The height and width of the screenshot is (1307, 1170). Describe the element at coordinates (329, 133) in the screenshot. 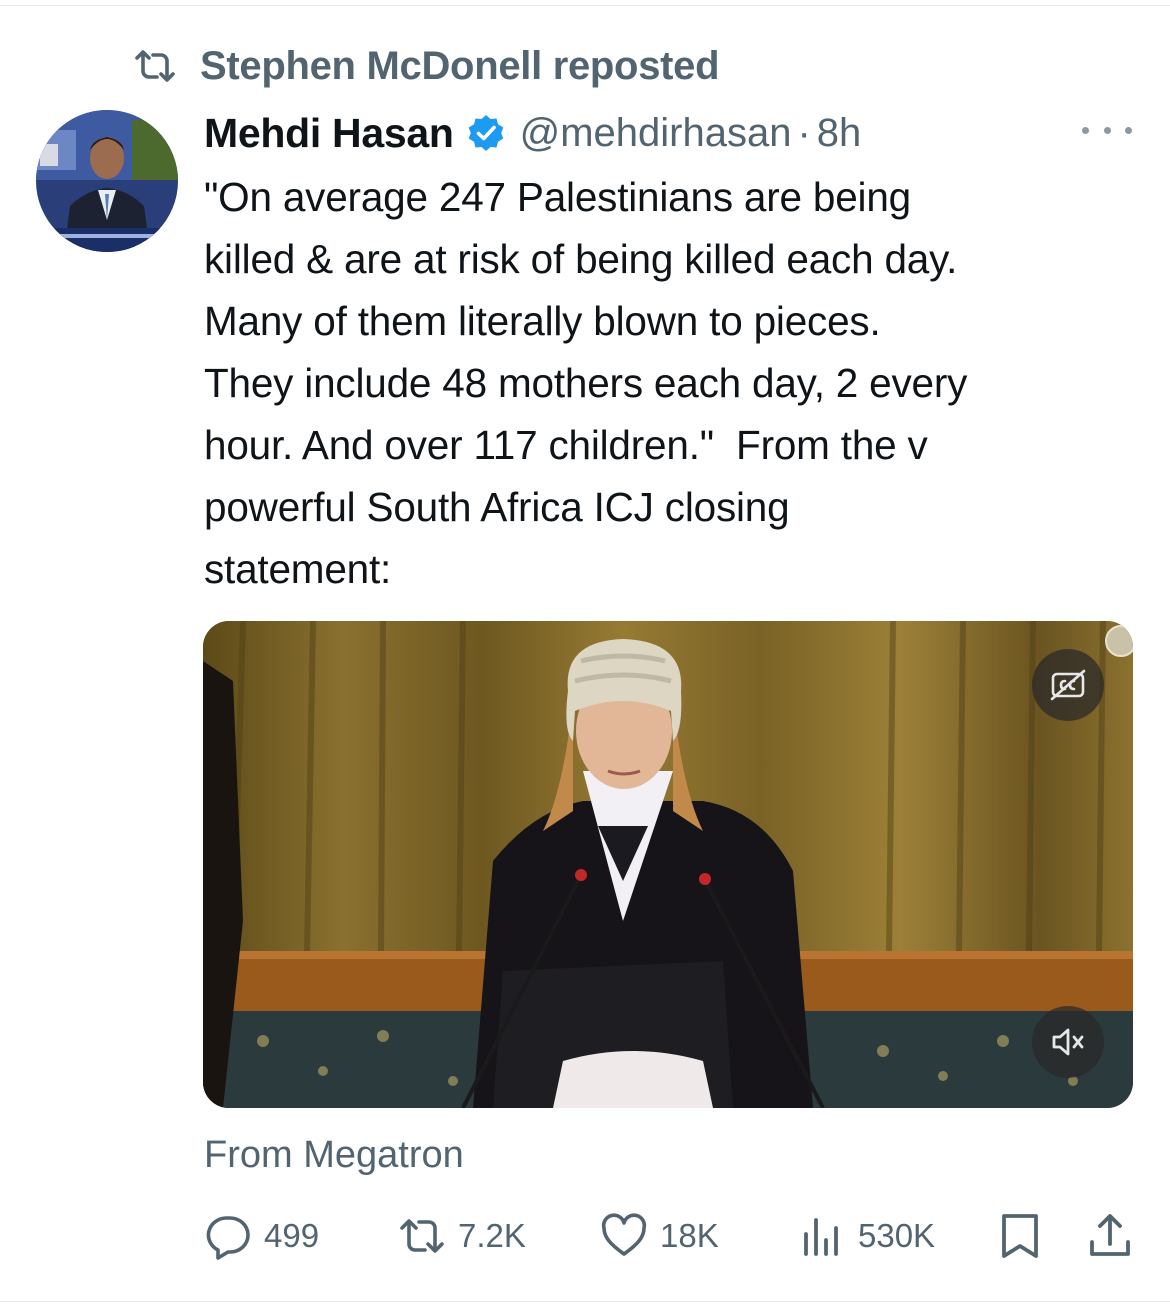

I see `author-name: Mehdi Hasan` at that location.